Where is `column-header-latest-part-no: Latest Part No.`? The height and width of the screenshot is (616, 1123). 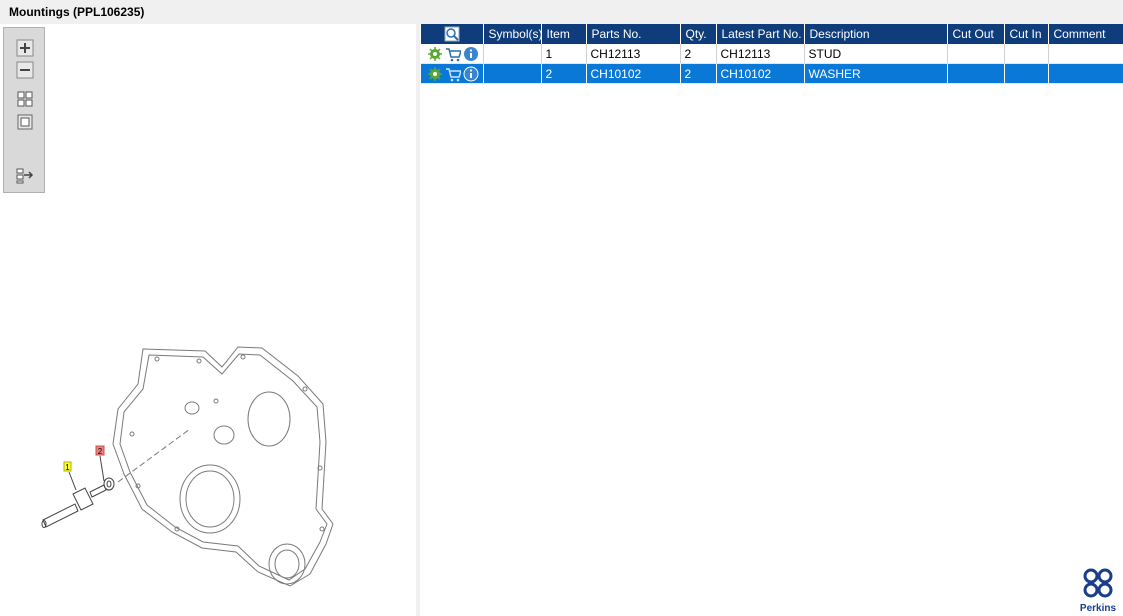 column-header-latest-part-no: Latest Part No. is located at coordinates (760, 34).